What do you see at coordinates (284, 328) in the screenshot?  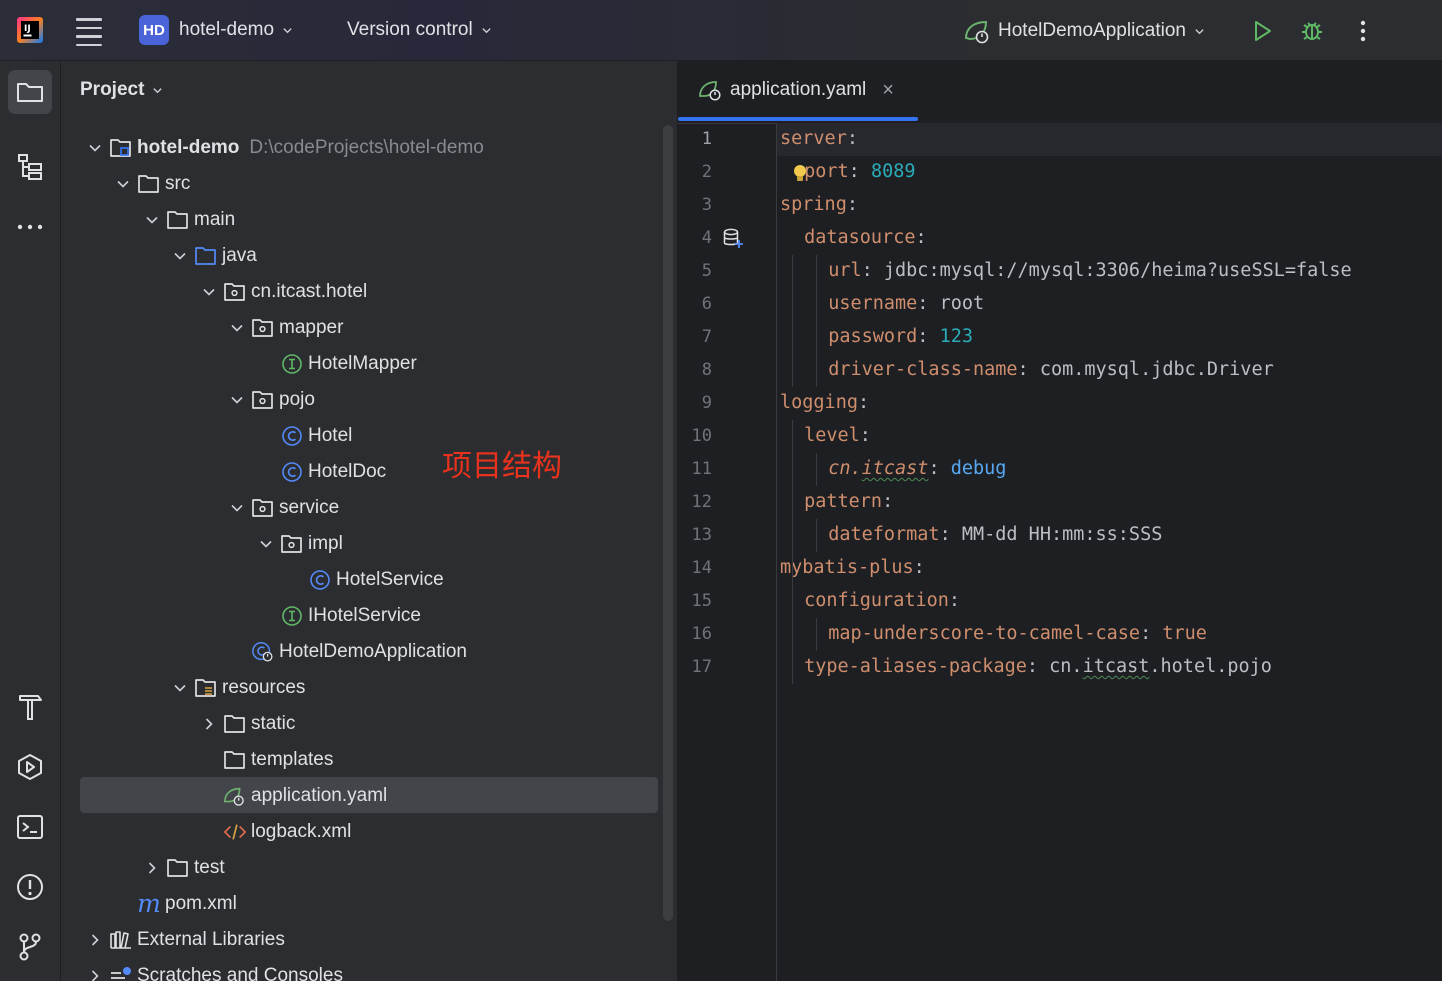 I see `tree-node-mapper: mapper` at bounding box center [284, 328].